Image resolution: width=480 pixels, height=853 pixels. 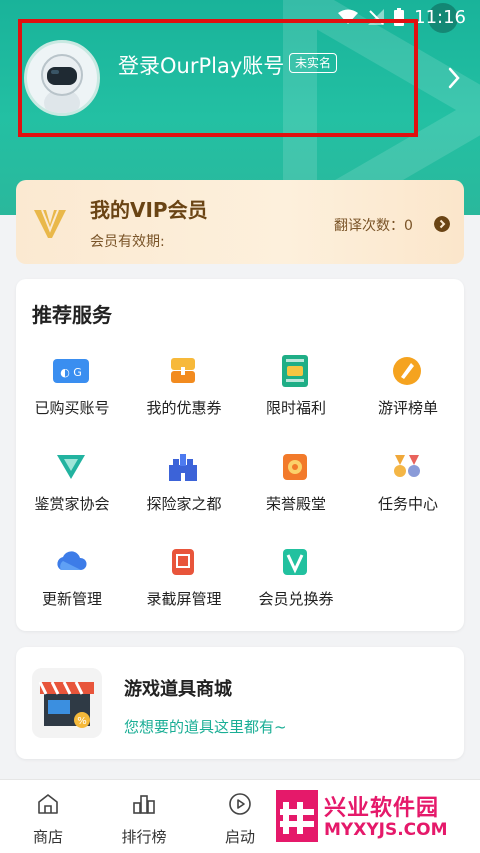 I want to click on tab-store: 商店, so click(x=48, y=816).